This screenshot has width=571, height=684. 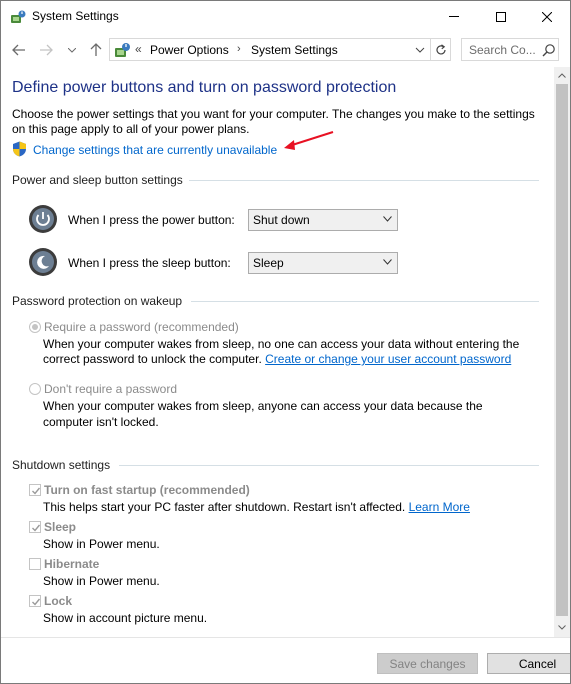 I want to click on maximize-icon, so click(x=501, y=16).